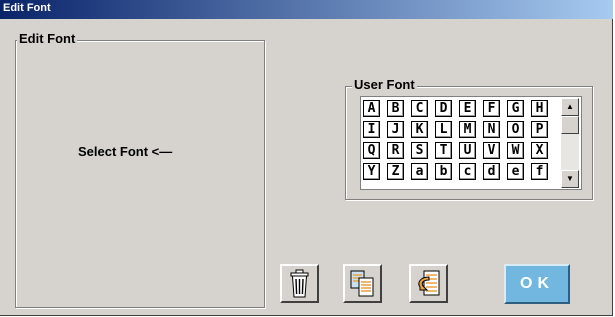 The image size is (615, 317). What do you see at coordinates (570, 125) in the screenshot?
I see `scroll-thumb` at bounding box center [570, 125].